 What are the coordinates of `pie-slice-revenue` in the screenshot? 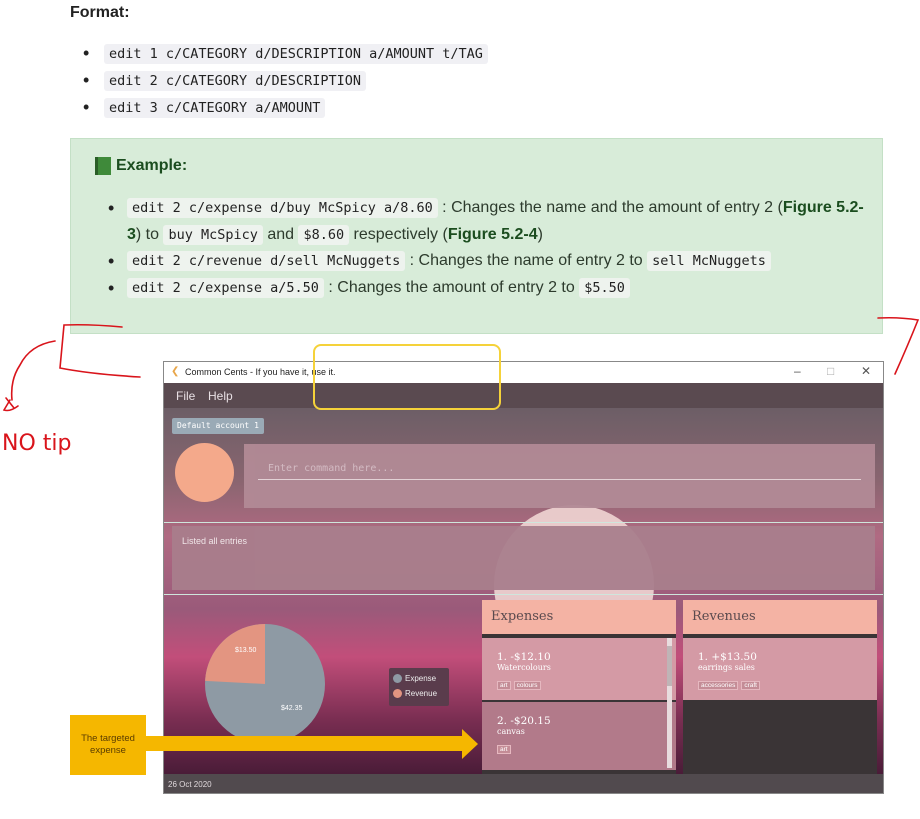 It's located at (235, 654).